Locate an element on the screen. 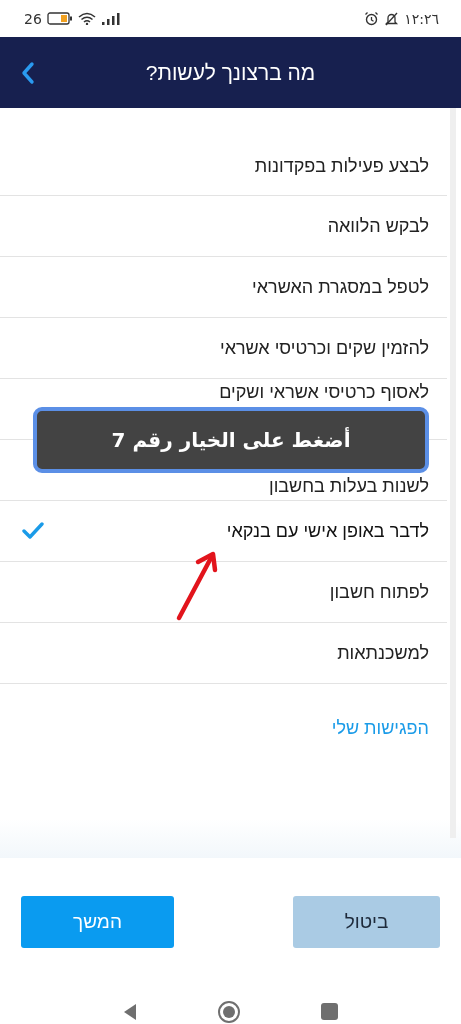 The image size is (461, 1024). instruction-tooltip: أضغط على الخيار رقم 7 is located at coordinates (231, 440).